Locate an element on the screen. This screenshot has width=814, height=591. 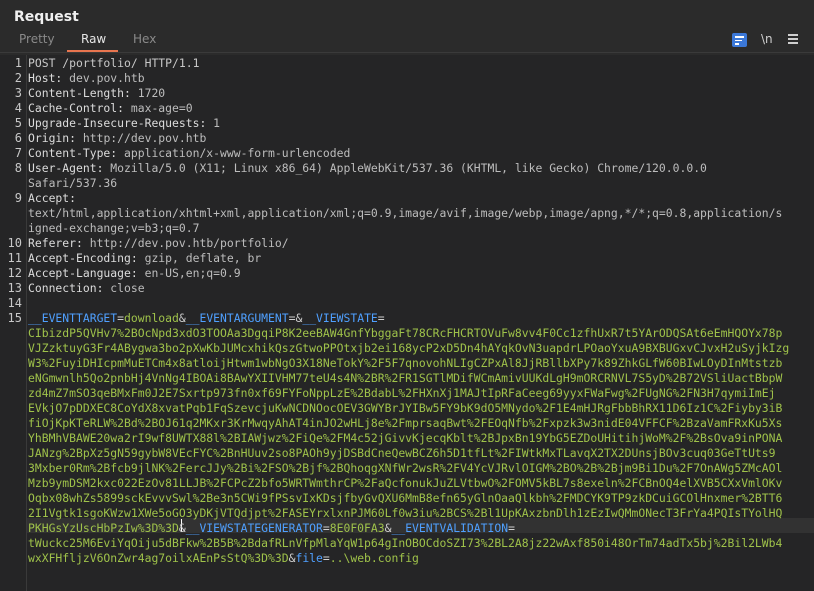
line-number: 9 is located at coordinates (18, 198).